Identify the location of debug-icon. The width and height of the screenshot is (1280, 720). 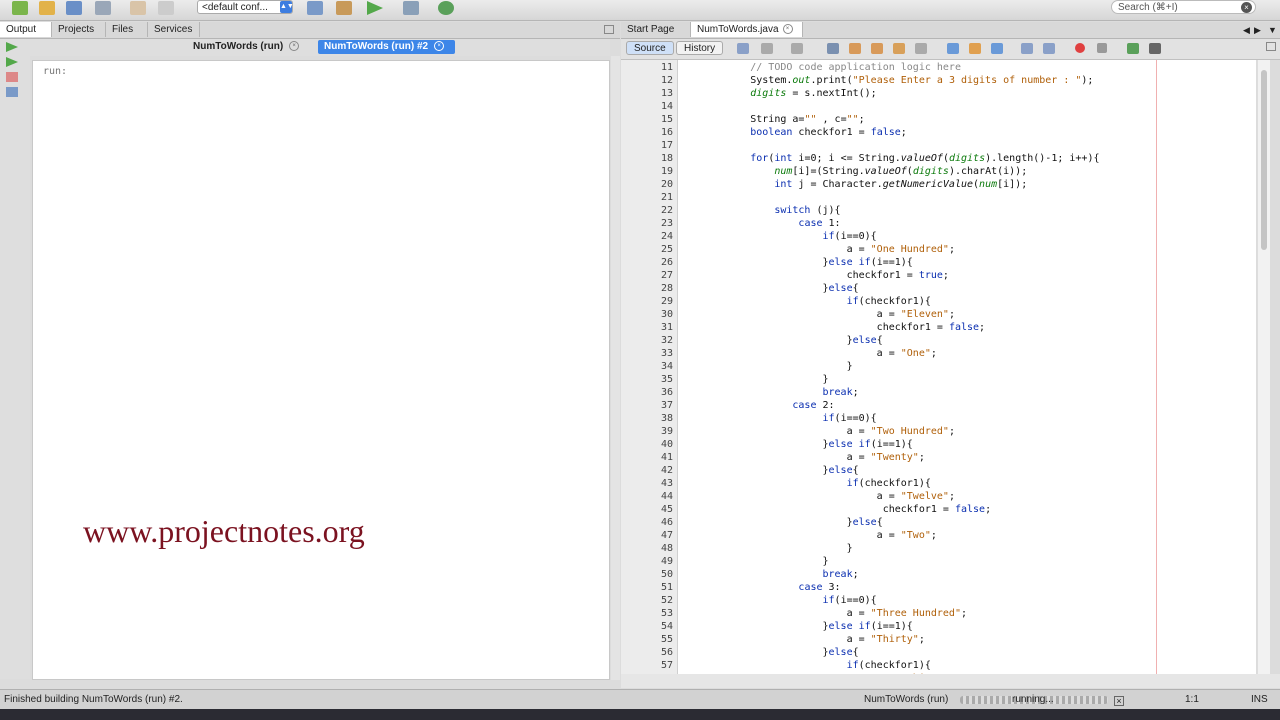
(411, 8).